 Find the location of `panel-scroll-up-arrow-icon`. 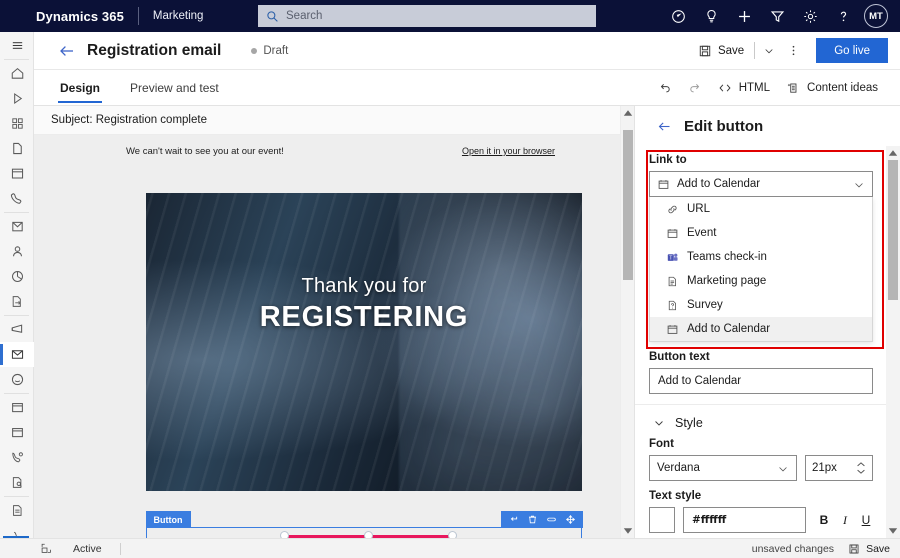

panel-scroll-up-arrow-icon is located at coordinates (893, 153).